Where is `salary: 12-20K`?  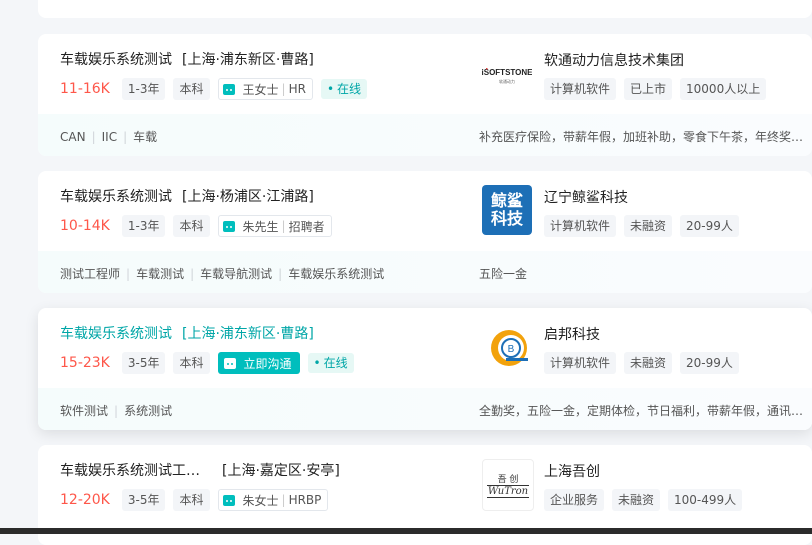
salary: 12-20K is located at coordinates (85, 500).